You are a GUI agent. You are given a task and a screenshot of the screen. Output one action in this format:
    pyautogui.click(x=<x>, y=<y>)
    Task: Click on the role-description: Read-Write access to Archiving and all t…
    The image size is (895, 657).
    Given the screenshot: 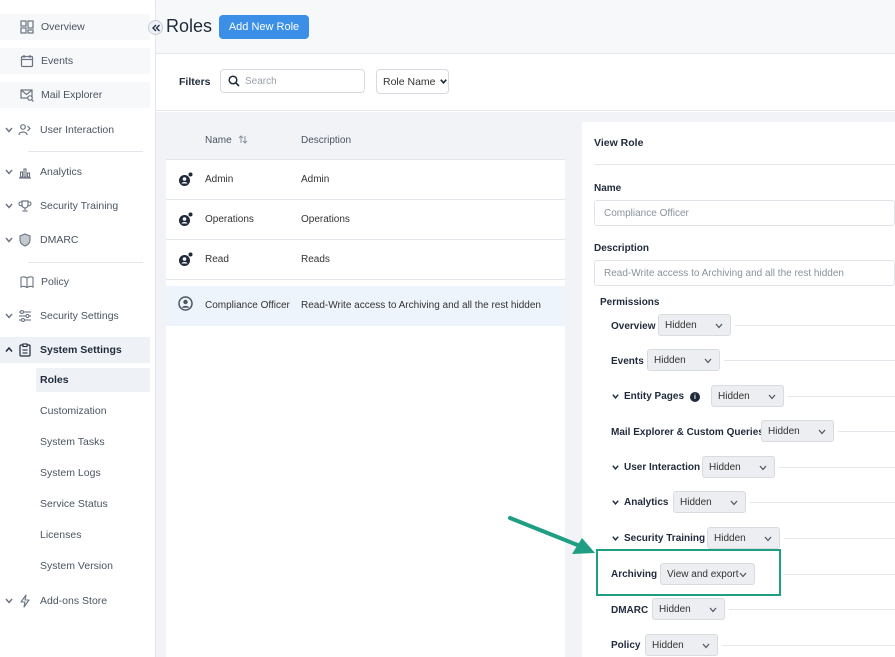 What is the action you would take?
    pyautogui.click(x=421, y=305)
    